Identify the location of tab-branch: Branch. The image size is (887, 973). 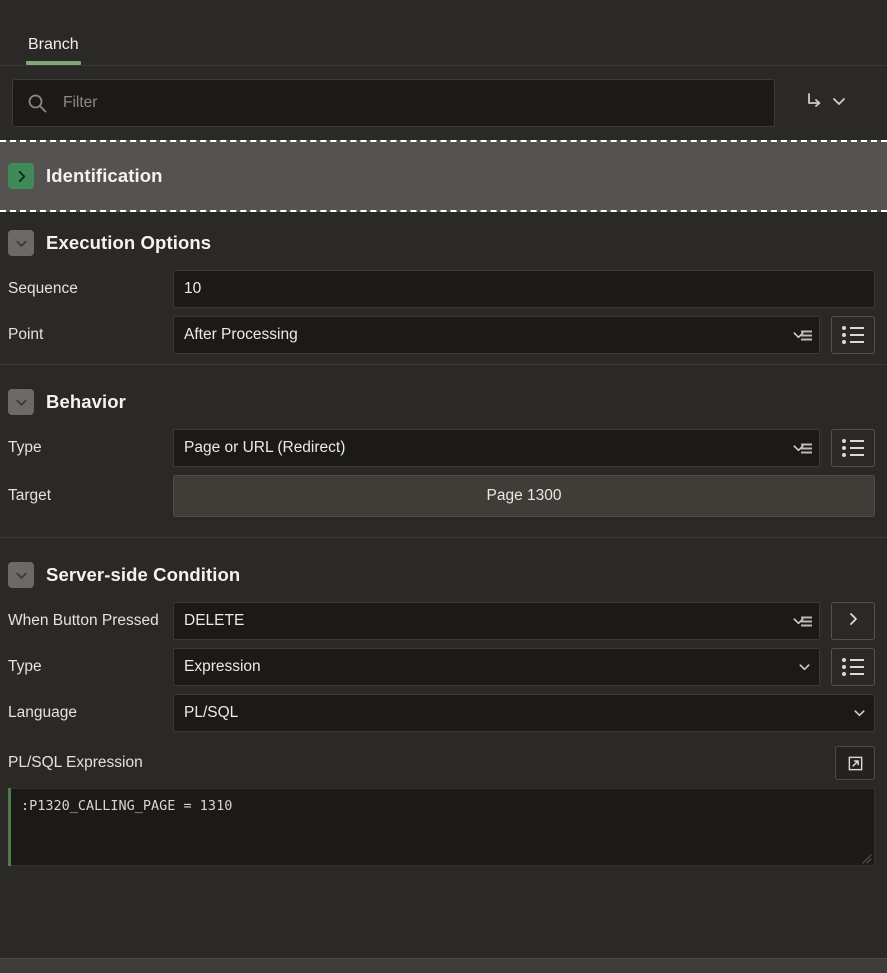
(53, 51).